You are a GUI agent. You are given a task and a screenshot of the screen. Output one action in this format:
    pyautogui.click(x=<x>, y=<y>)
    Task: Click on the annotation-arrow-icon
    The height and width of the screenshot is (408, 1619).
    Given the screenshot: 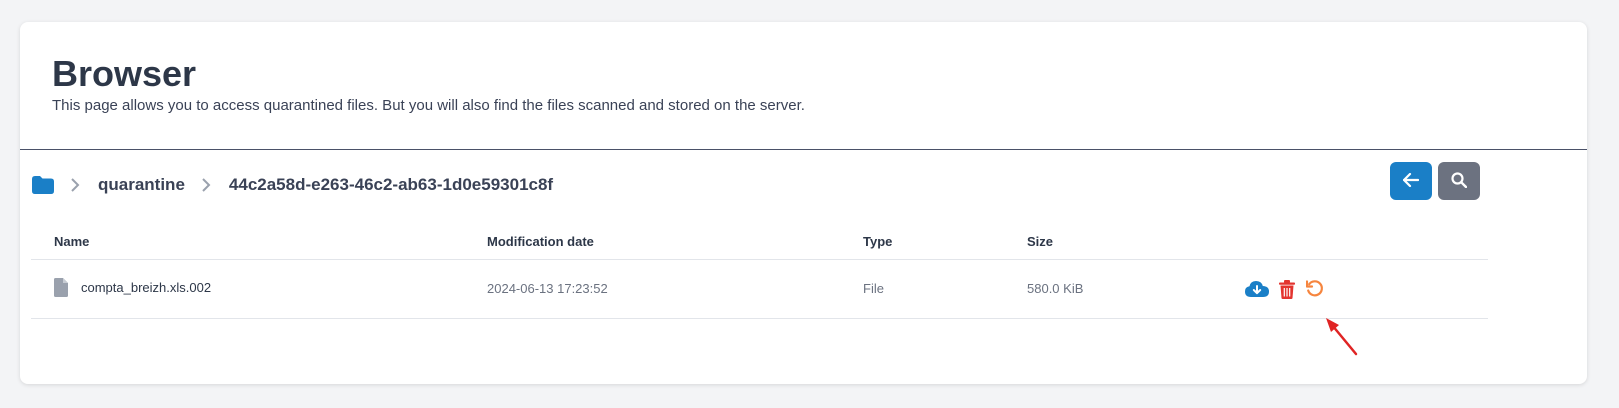 What is the action you would take?
    pyautogui.click(x=1342, y=337)
    